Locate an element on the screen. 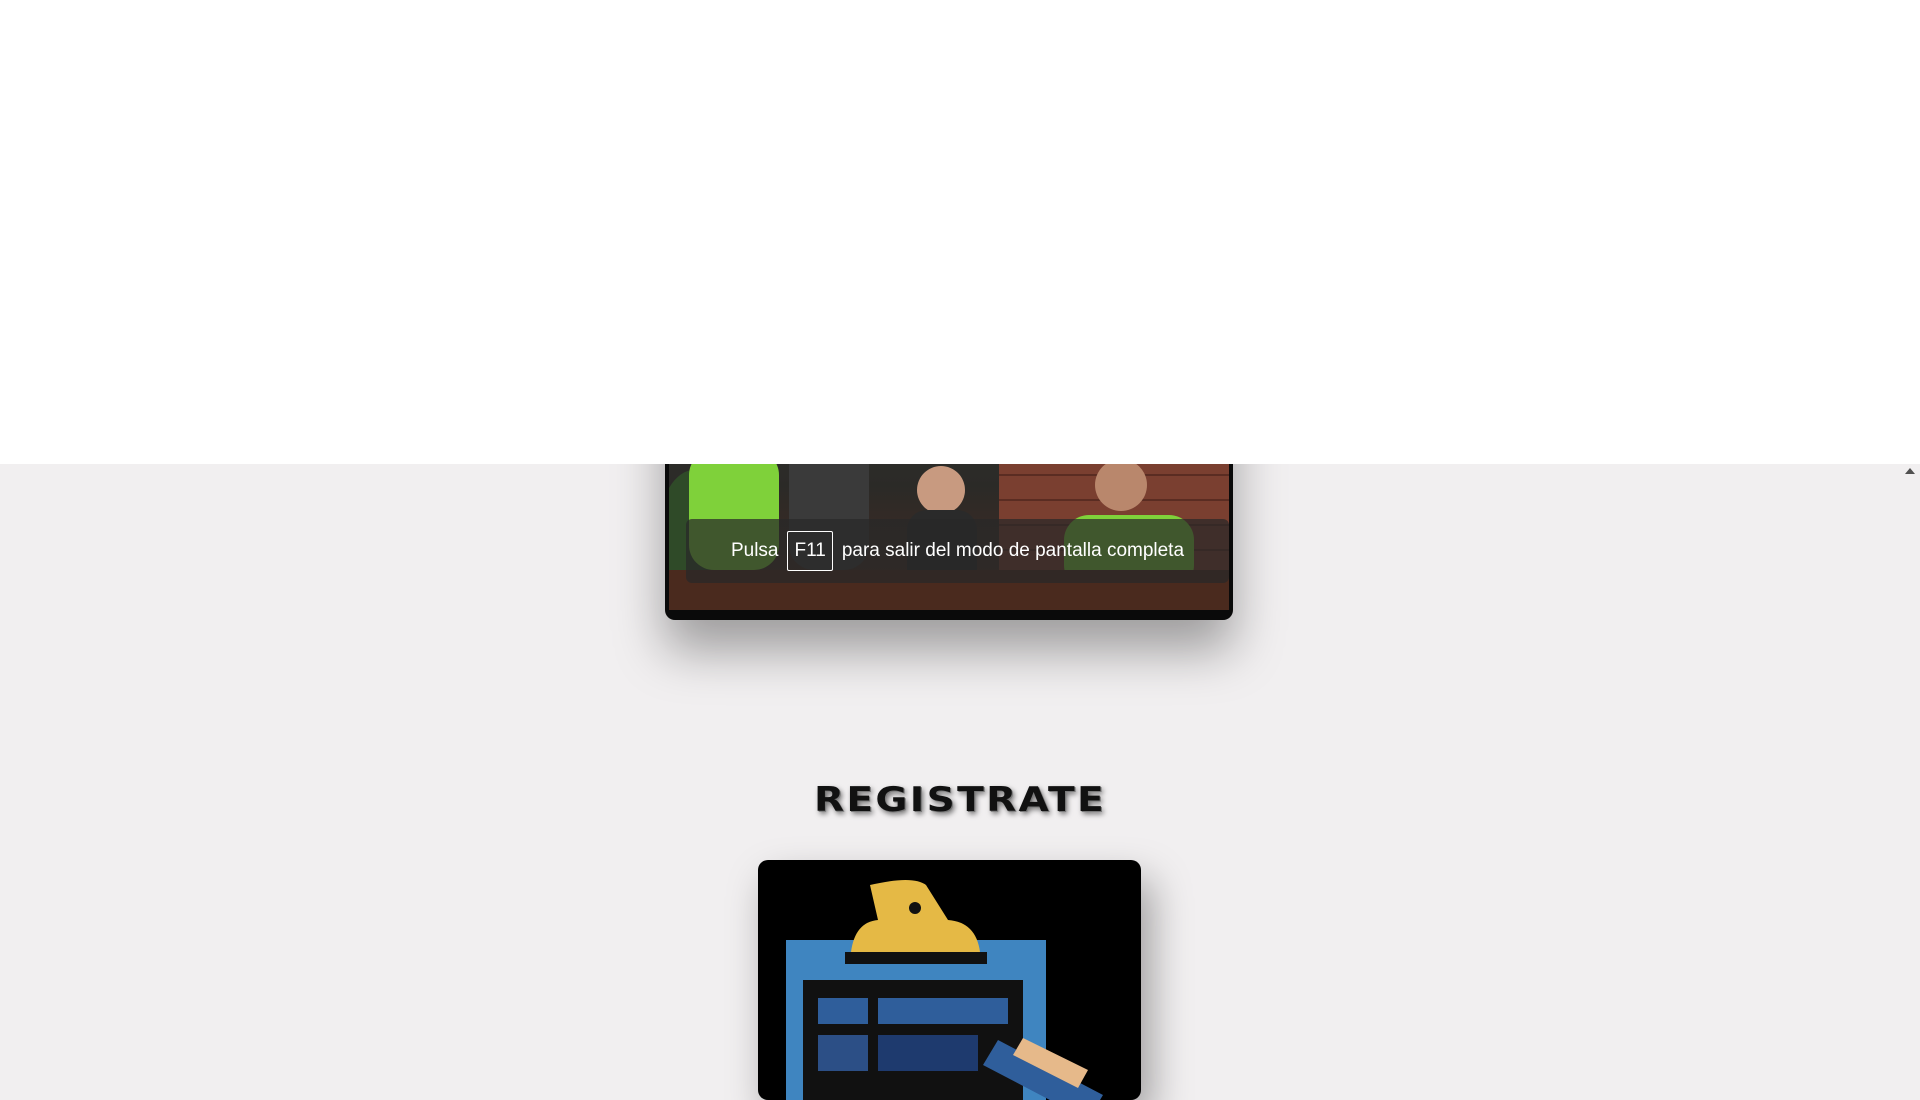  scroll-up-arrow-icon is located at coordinates (1910, 471).